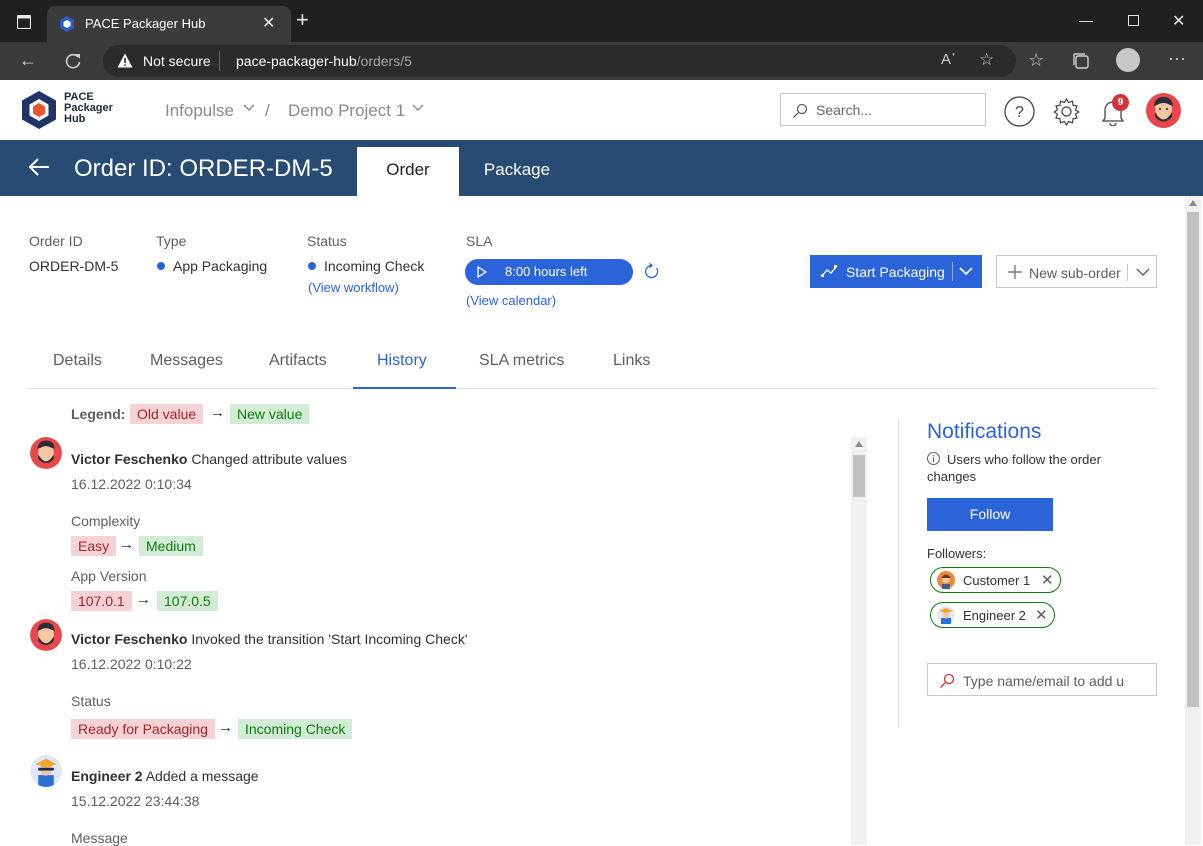 Image resolution: width=1203 pixels, height=846 pixels. Describe the element at coordinates (143, 729) in the screenshot. I see `history-old-value: Ready for Packaging` at that location.